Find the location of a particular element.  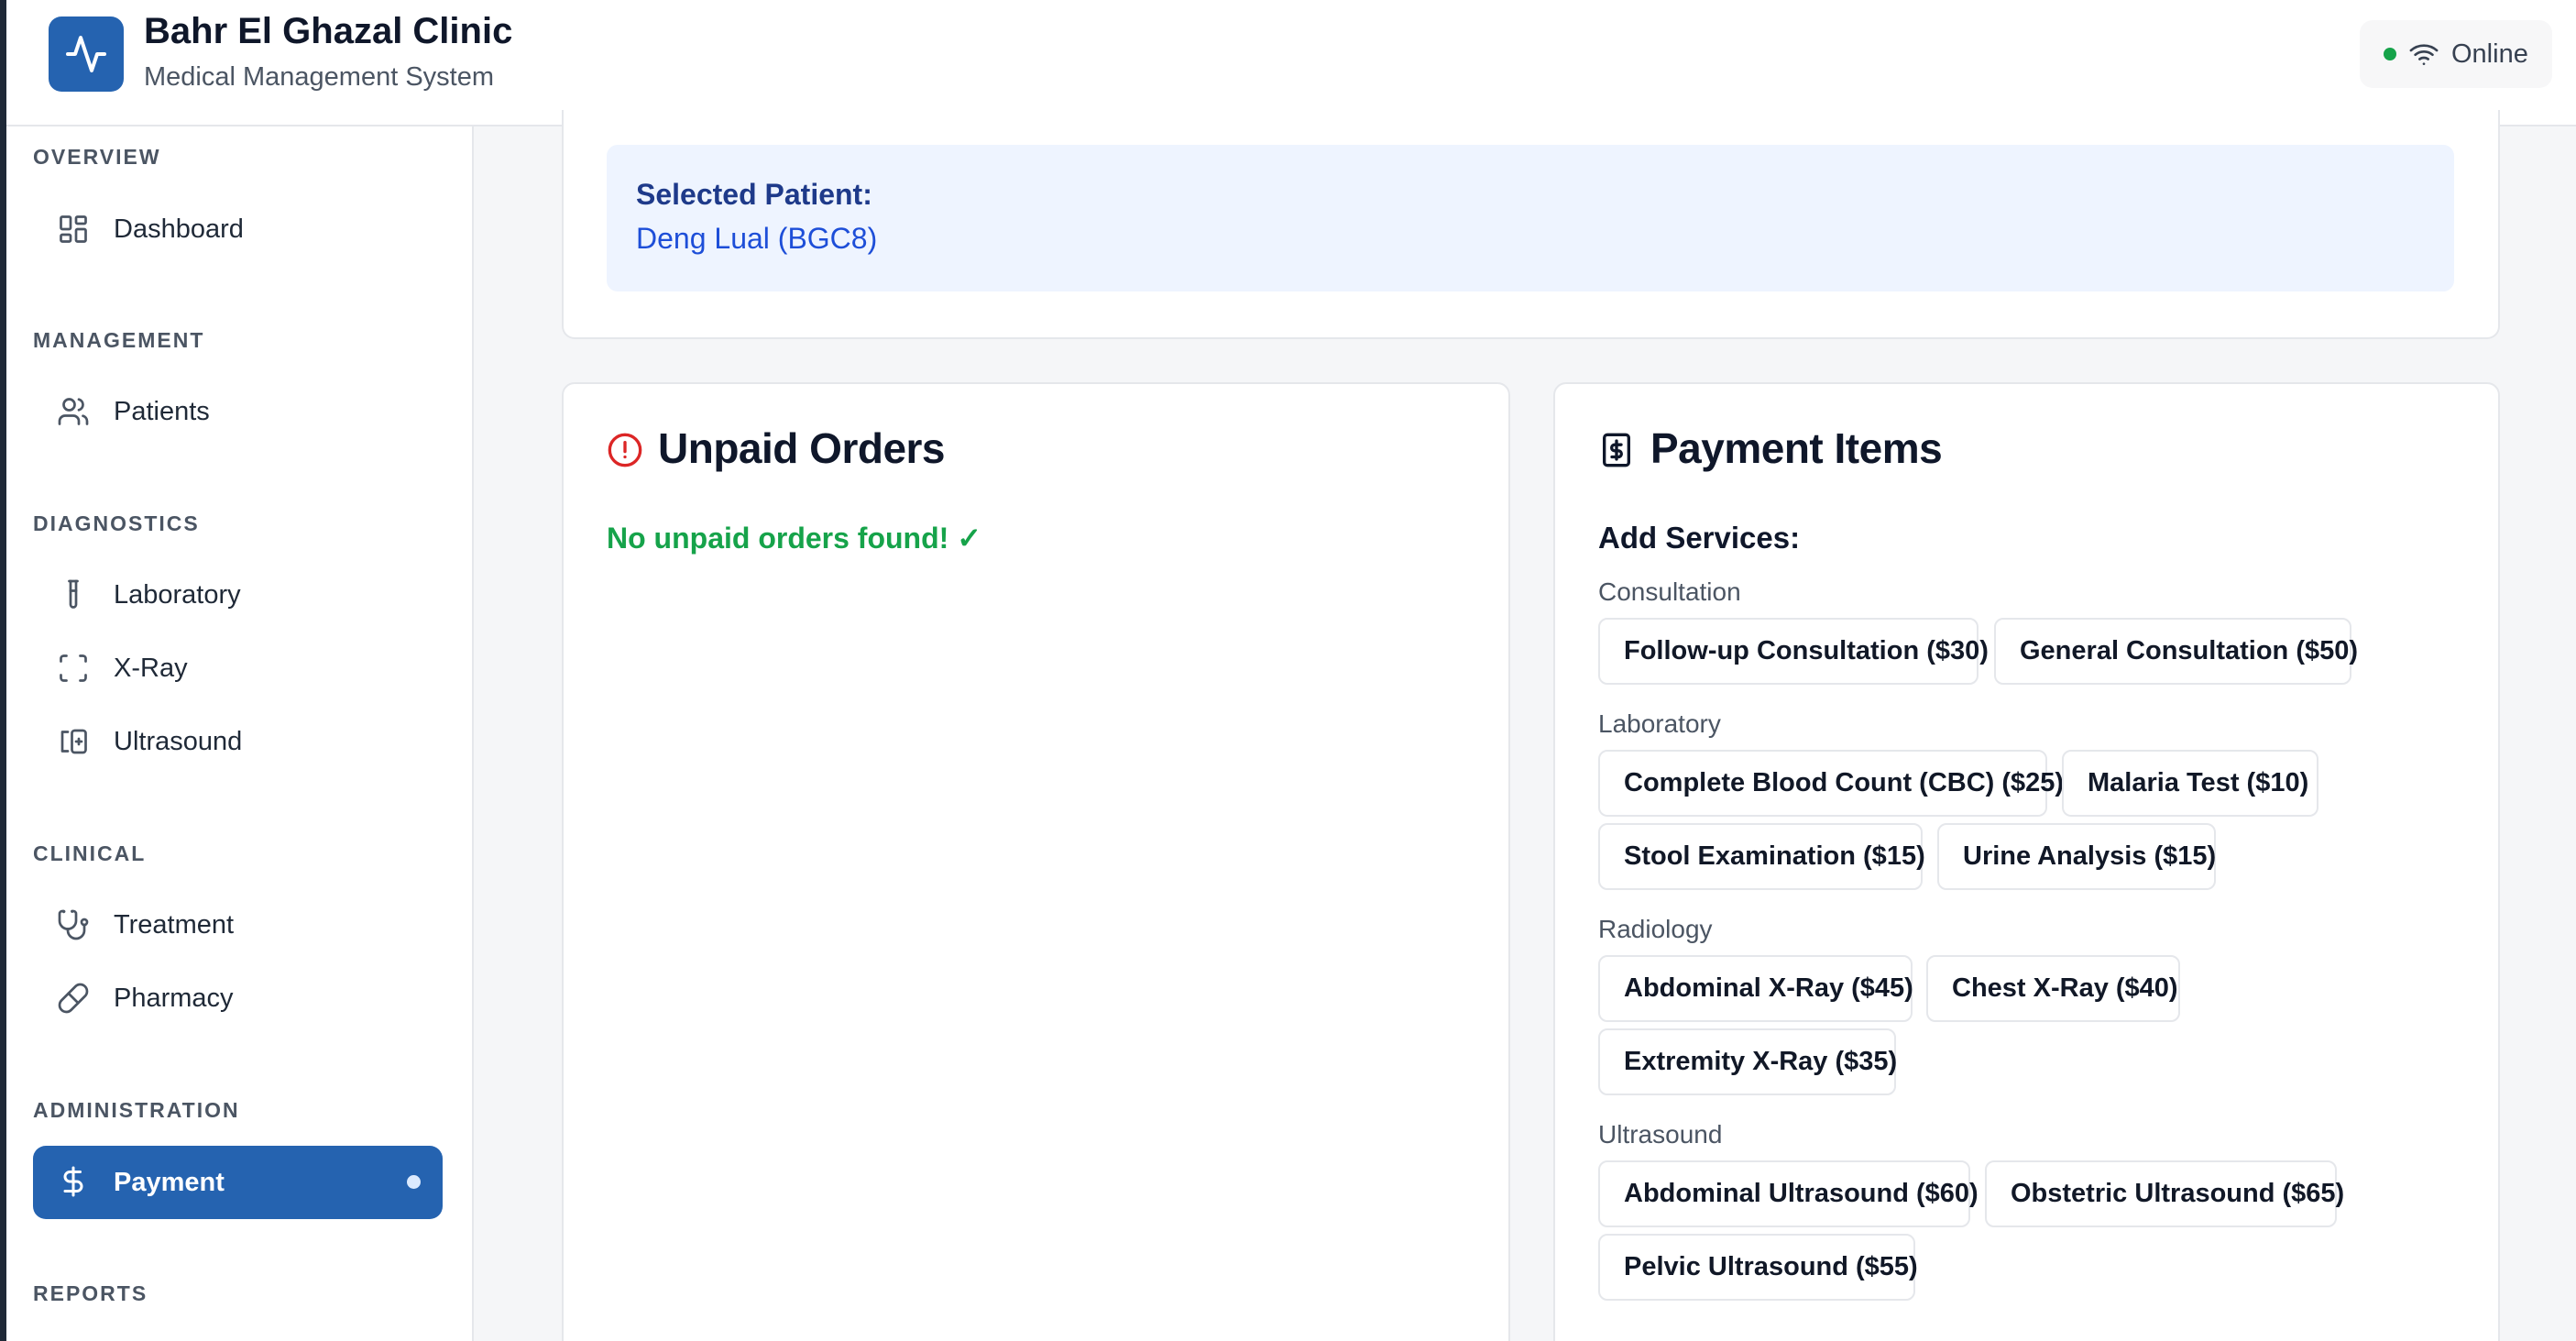

sidebar-item-label: Pharmacy is located at coordinates (174, 998).